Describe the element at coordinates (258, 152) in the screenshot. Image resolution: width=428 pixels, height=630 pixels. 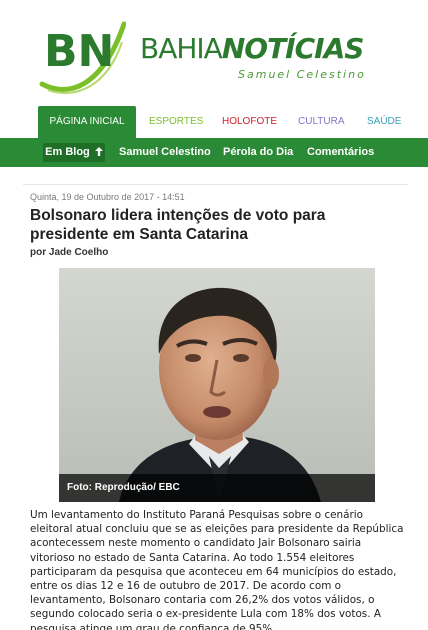
I see `subnav-item-perola-do-dia: Pérola do Dia` at that location.